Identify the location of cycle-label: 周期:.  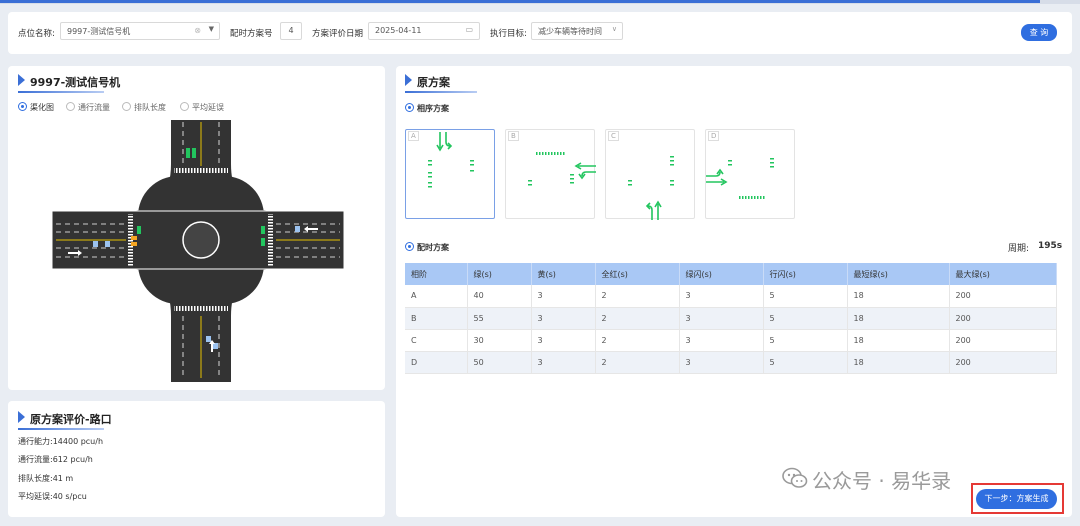
(1019, 249).